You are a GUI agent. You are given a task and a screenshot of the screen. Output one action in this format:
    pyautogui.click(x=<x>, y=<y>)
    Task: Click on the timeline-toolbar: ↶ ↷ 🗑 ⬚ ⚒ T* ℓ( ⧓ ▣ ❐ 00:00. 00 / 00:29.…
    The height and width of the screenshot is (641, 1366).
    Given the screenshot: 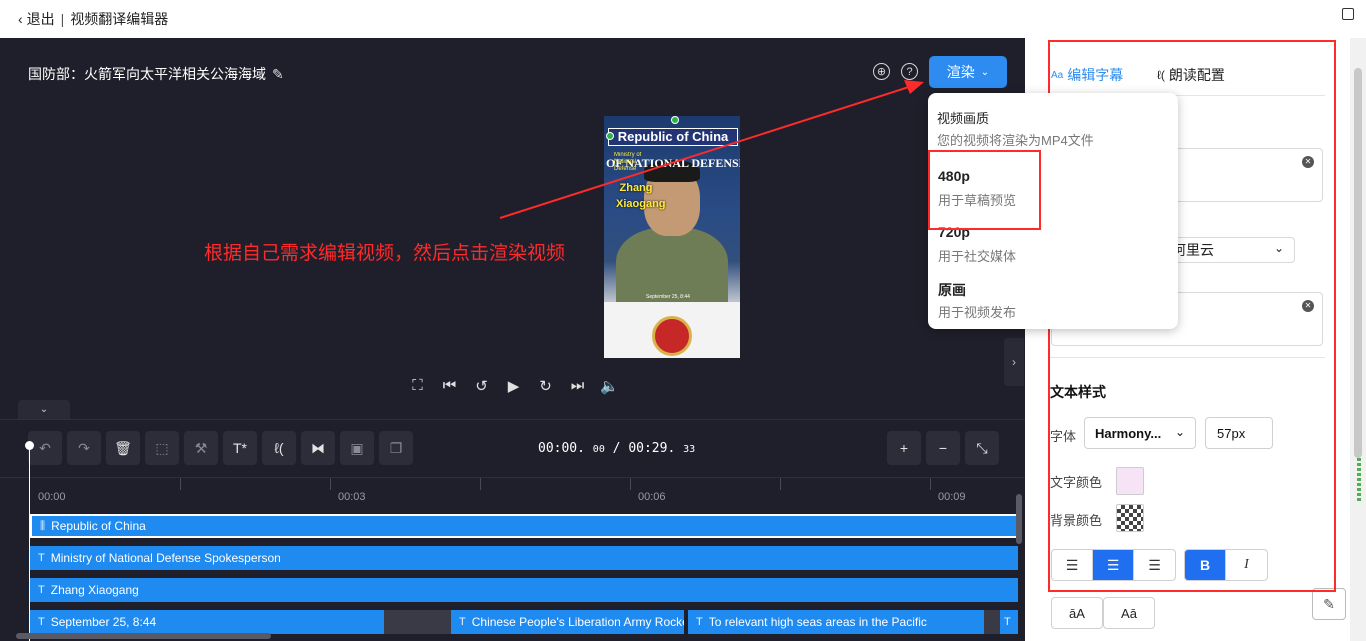 What is the action you would take?
    pyautogui.click(x=512, y=448)
    